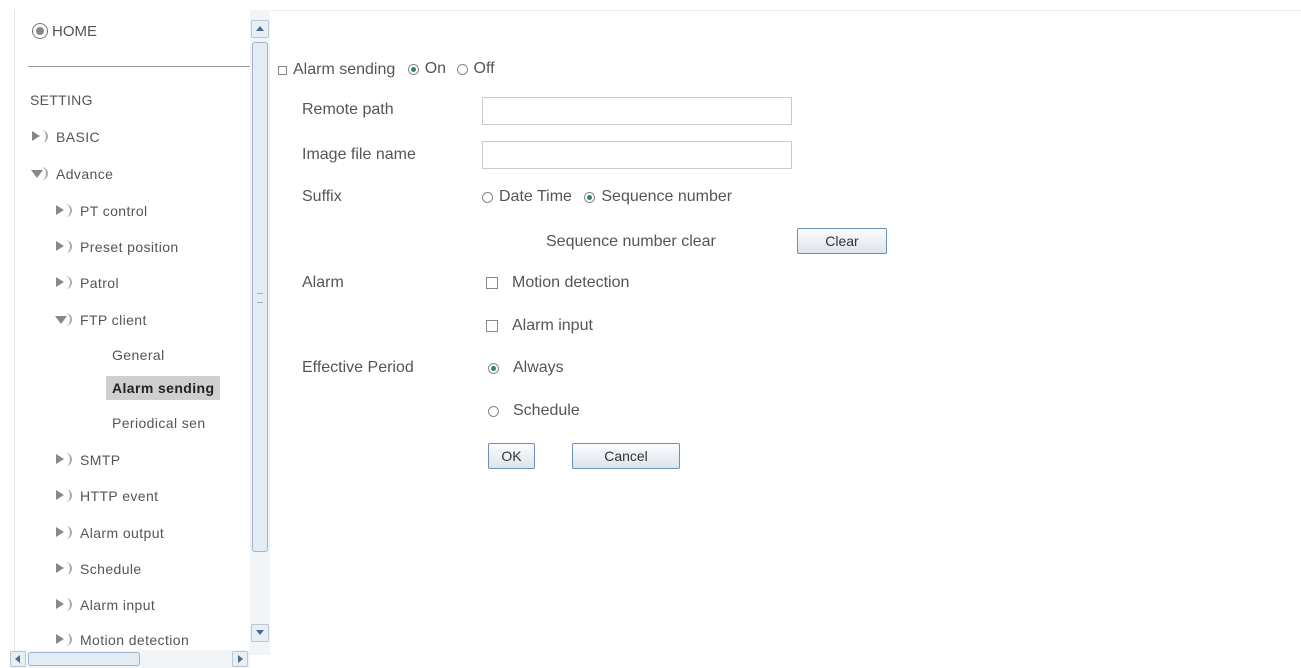  Describe the element at coordinates (260, 633) in the screenshot. I see `scroll-down-arrow-icon` at that location.